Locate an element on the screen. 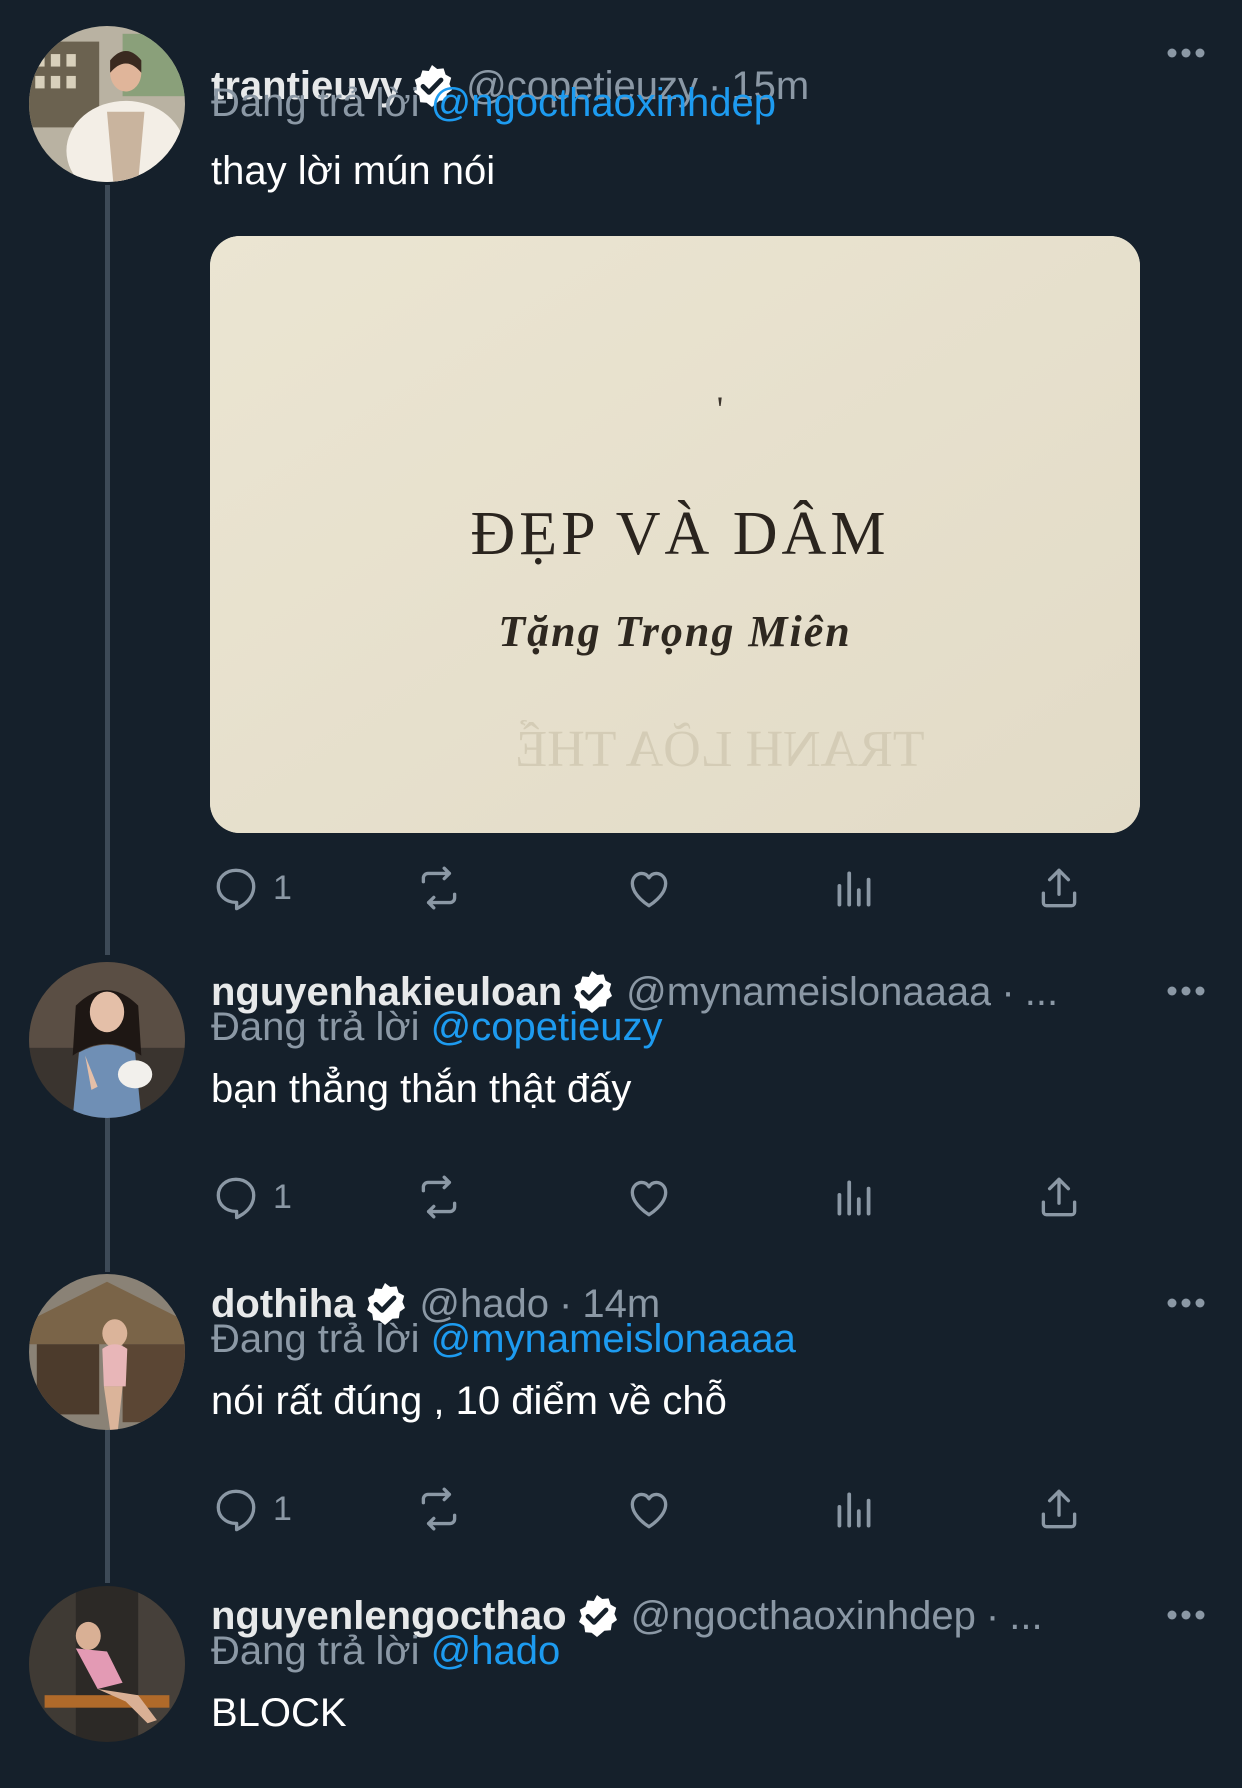 This screenshot has height=1788, width=1242. replying-to: Đang trả lời @mynameislonaaaa is located at coordinates (503, 1339).